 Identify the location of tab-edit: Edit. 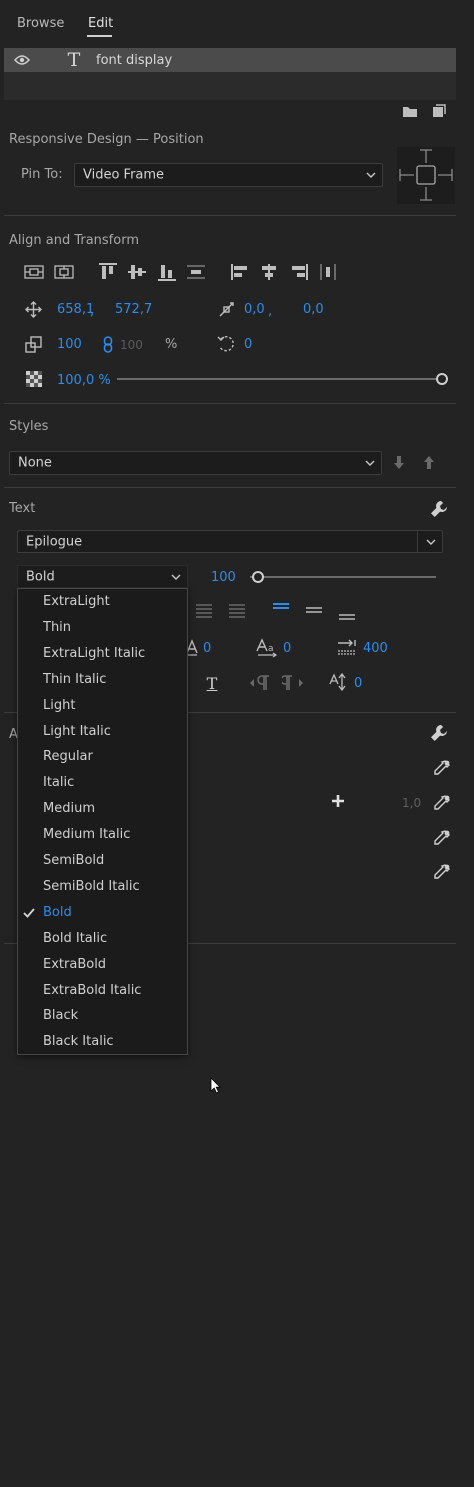
(100, 23).